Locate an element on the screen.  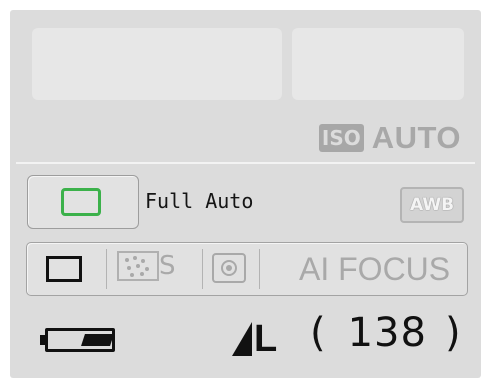
picture-style-setting: S is located at coordinates (146, 266).